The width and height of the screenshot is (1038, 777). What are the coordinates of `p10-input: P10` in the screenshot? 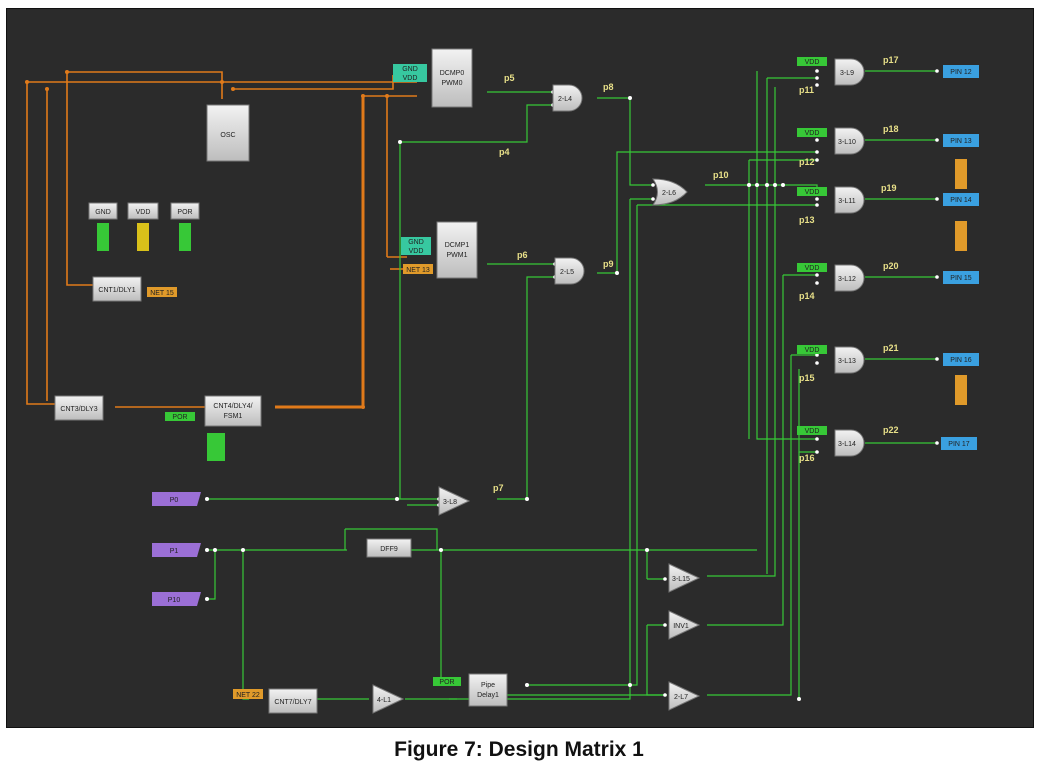 It's located at (176, 599).